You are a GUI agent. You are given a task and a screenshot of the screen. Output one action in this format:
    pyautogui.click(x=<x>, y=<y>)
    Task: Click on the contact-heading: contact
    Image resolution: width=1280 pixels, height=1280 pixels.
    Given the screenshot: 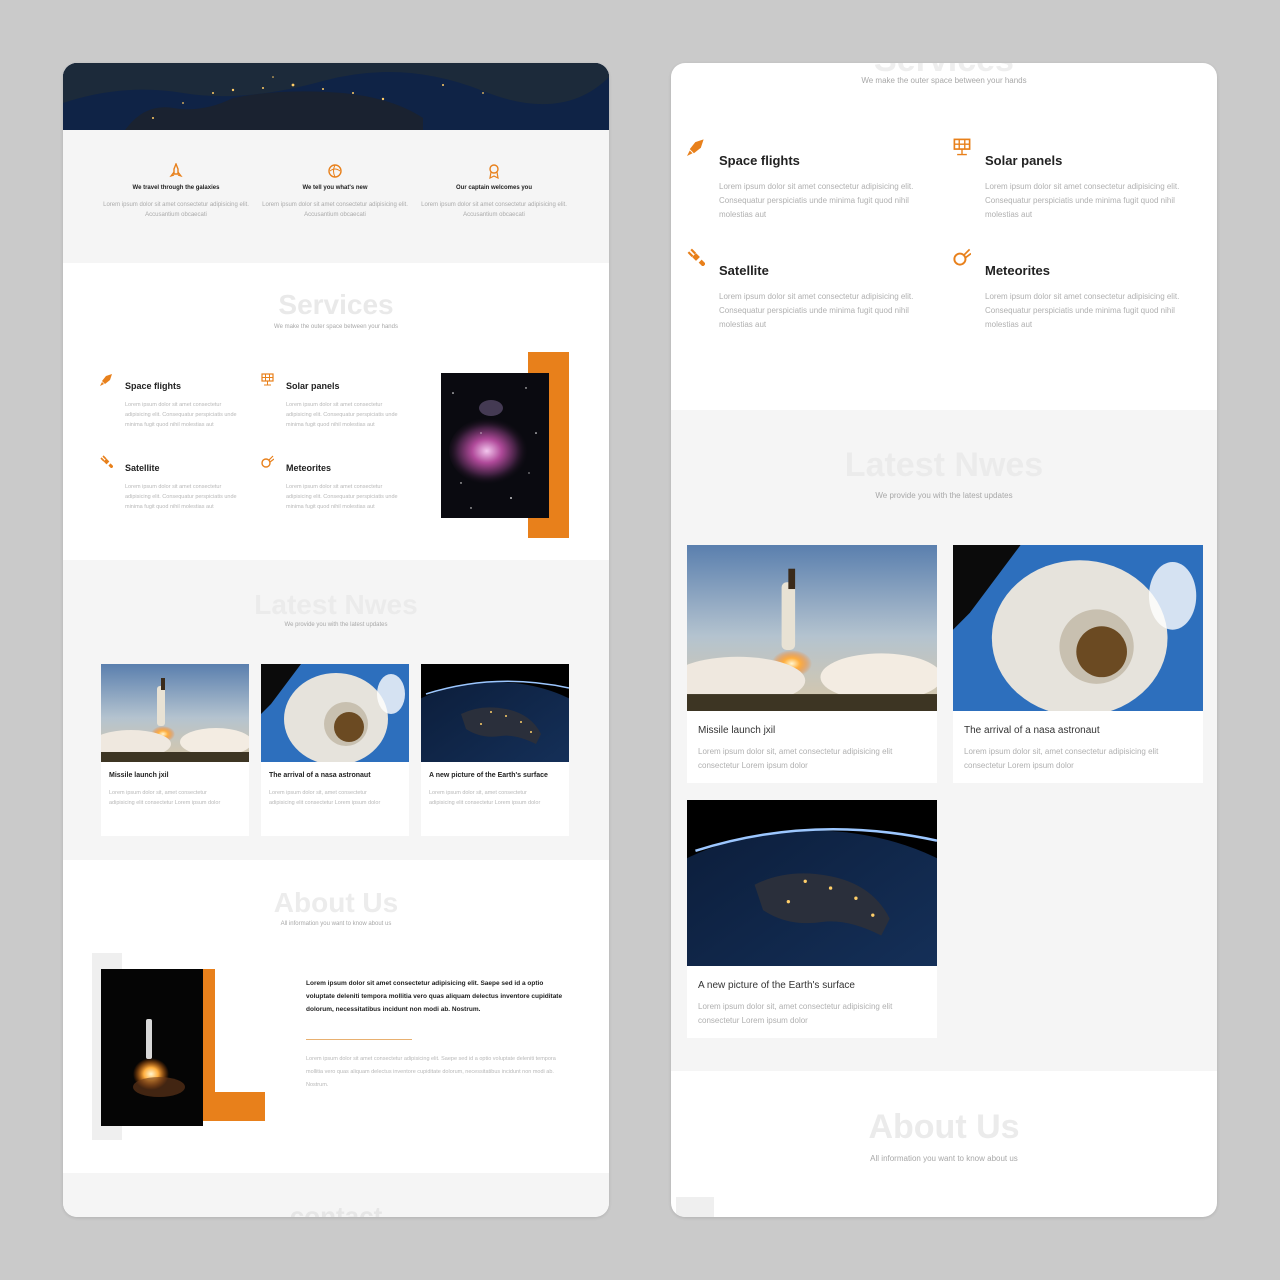 What is the action you would take?
    pyautogui.click(x=336, y=1209)
    